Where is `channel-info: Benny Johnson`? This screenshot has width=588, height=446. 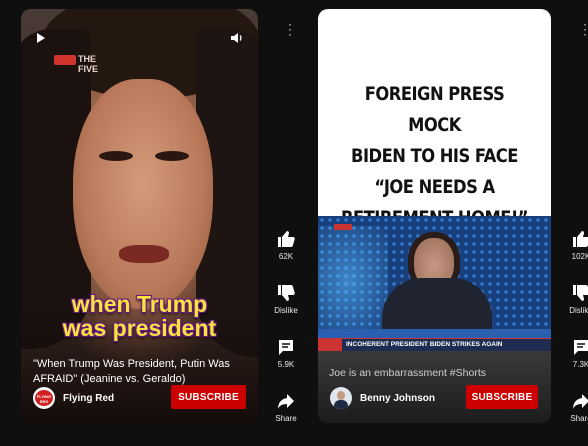 channel-info: Benny Johnson is located at coordinates (382, 398).